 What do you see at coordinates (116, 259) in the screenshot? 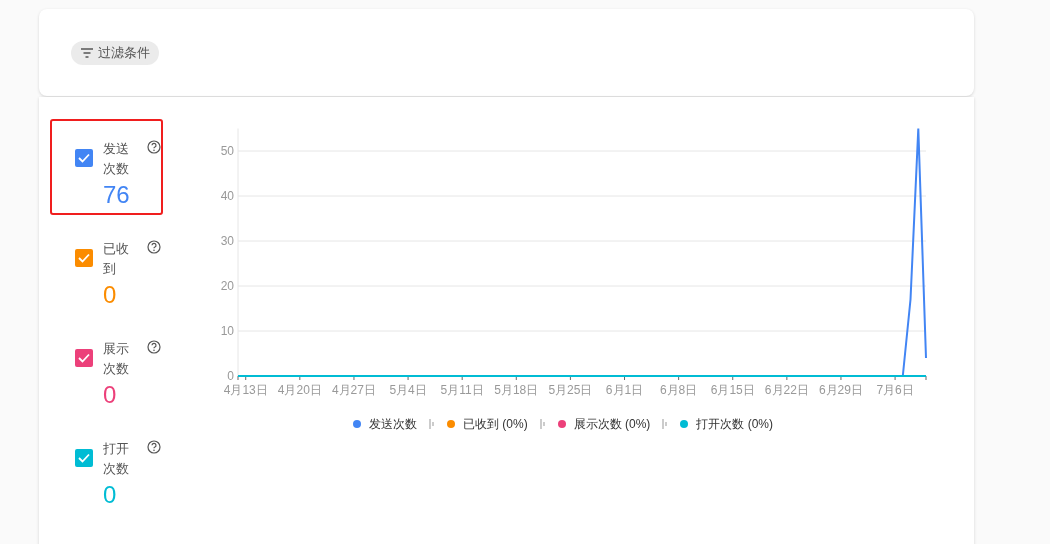
I see `metric-label: 已收到` at bounding box center [116, 259].